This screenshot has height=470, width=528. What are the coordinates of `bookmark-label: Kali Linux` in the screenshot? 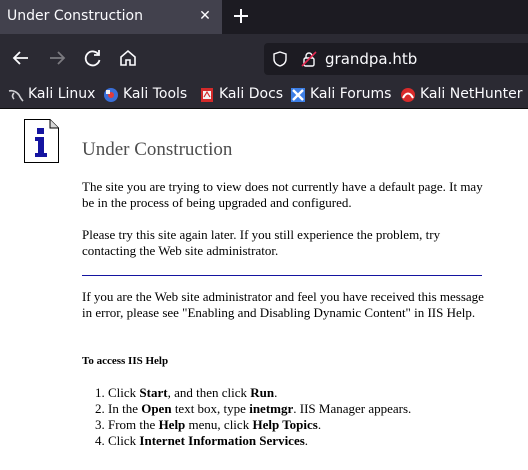 It's located at (62, 94).